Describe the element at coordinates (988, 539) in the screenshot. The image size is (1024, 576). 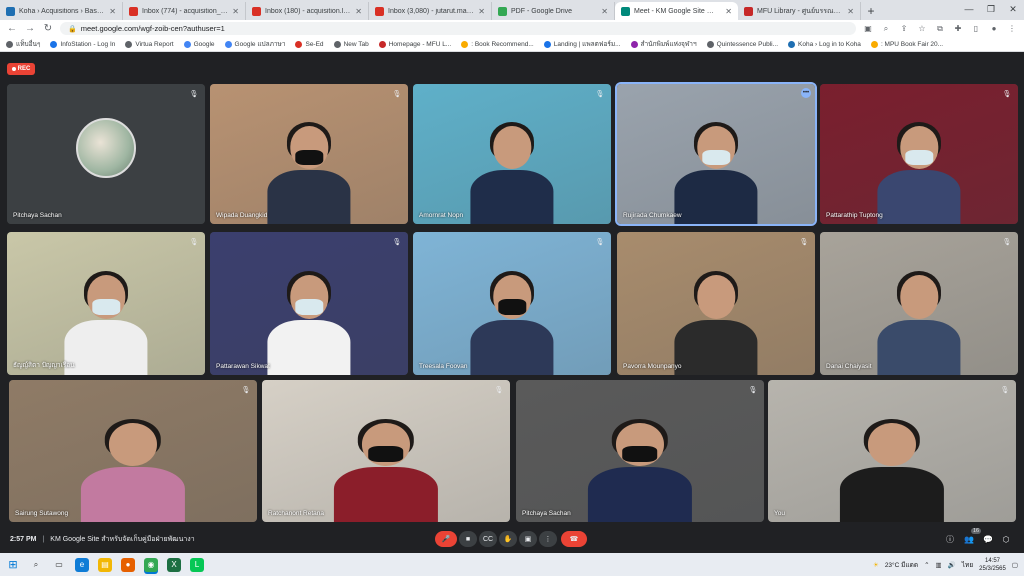
I see `chat-icon: 💬` at that location.